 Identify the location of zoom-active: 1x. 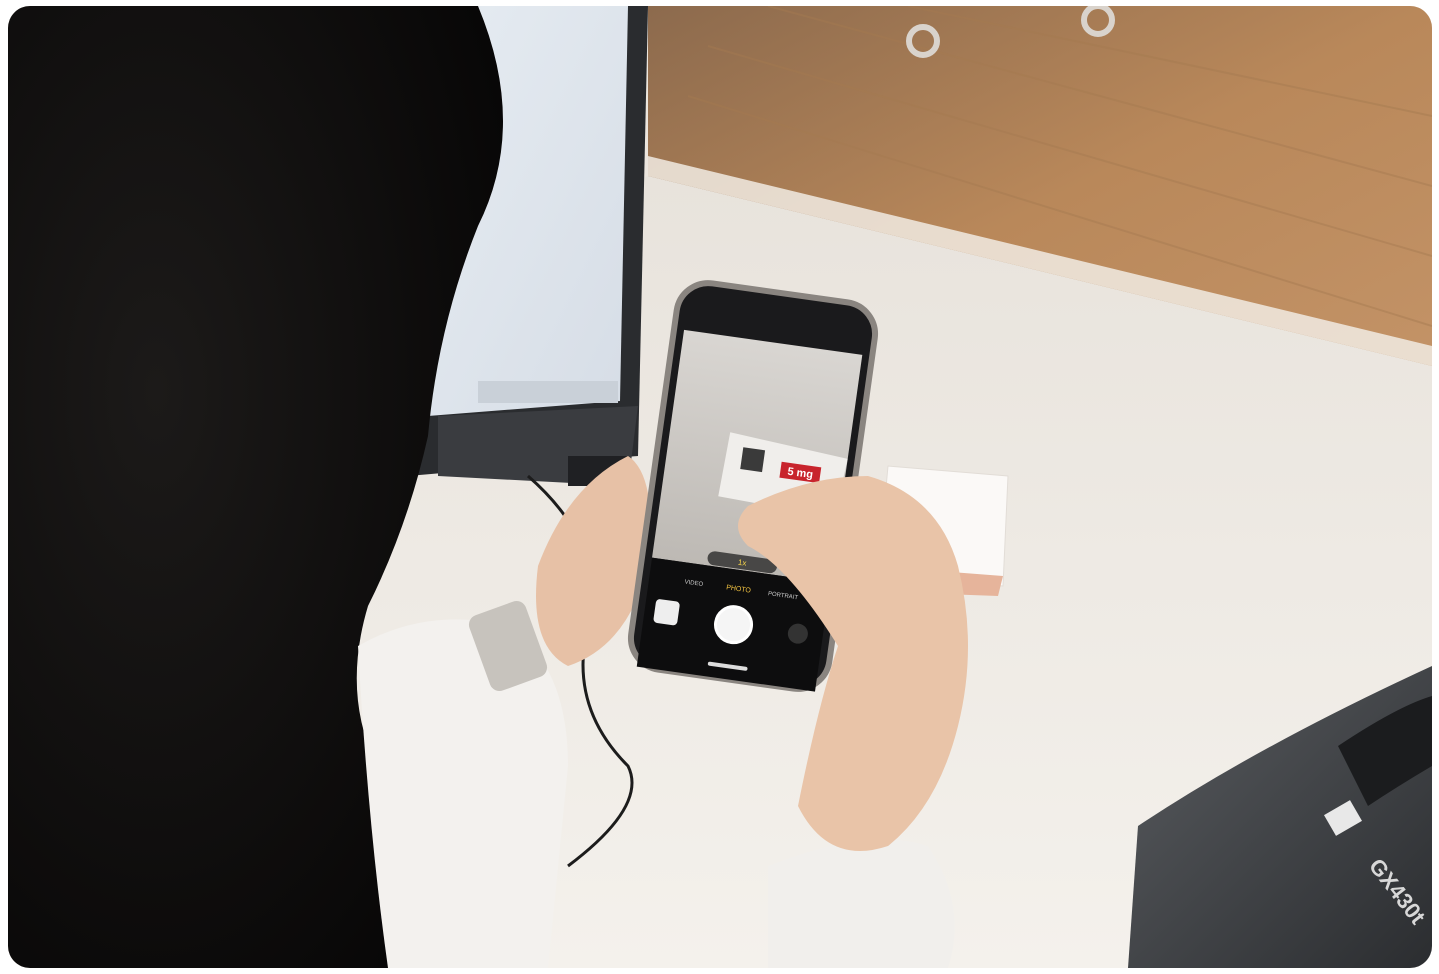
(742, 563).